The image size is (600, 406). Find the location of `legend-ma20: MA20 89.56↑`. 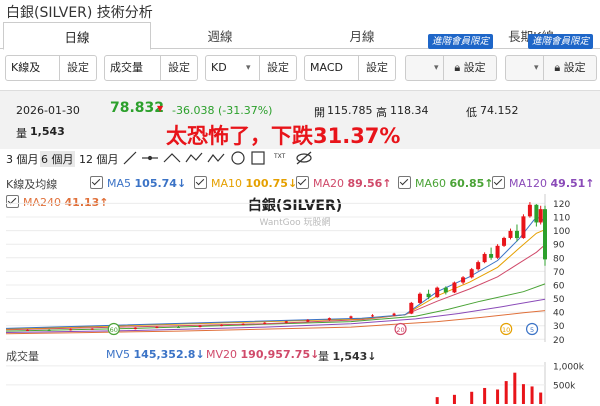

legend-ma20: MA20 89.56↑ is located at coordinates (344, 183).